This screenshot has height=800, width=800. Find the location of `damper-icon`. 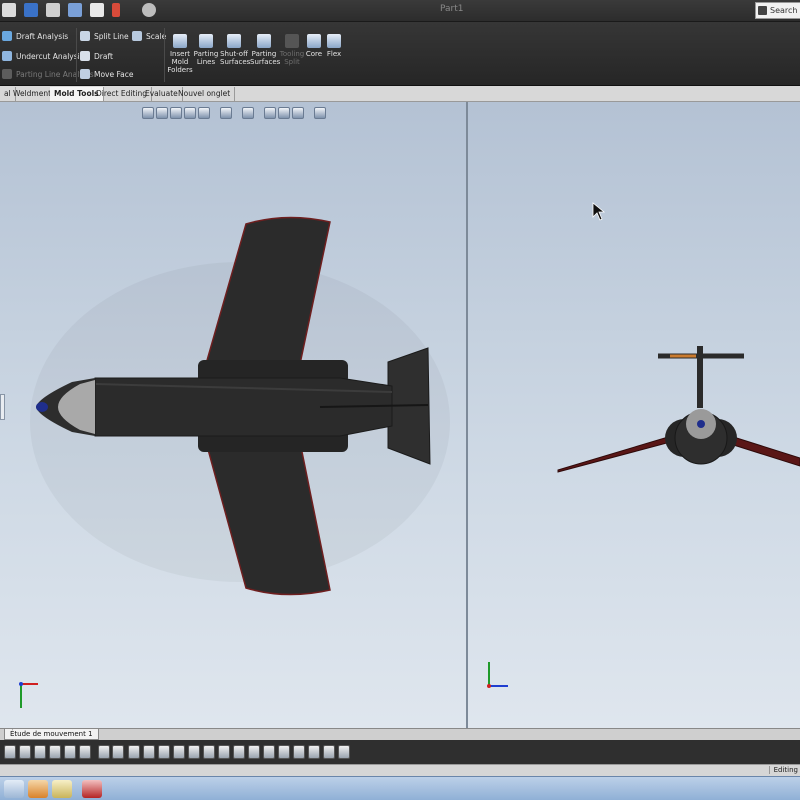

damper-icon is located at coordinates (194, 752).